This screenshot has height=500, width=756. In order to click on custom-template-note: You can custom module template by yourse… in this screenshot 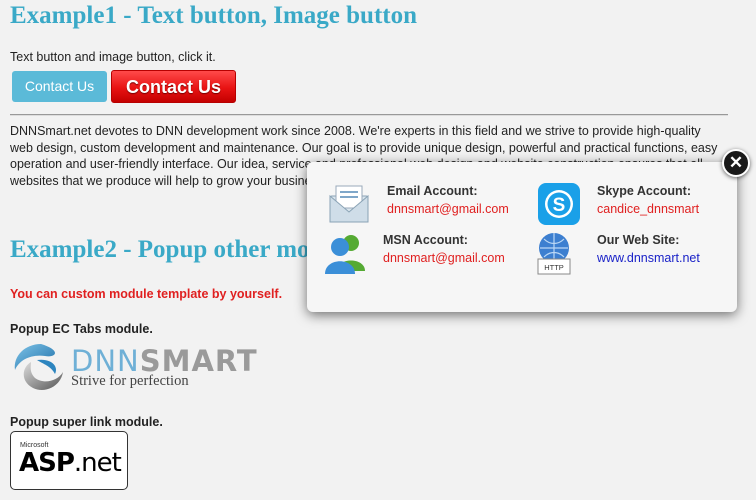, I will do `click(146, 294)`.